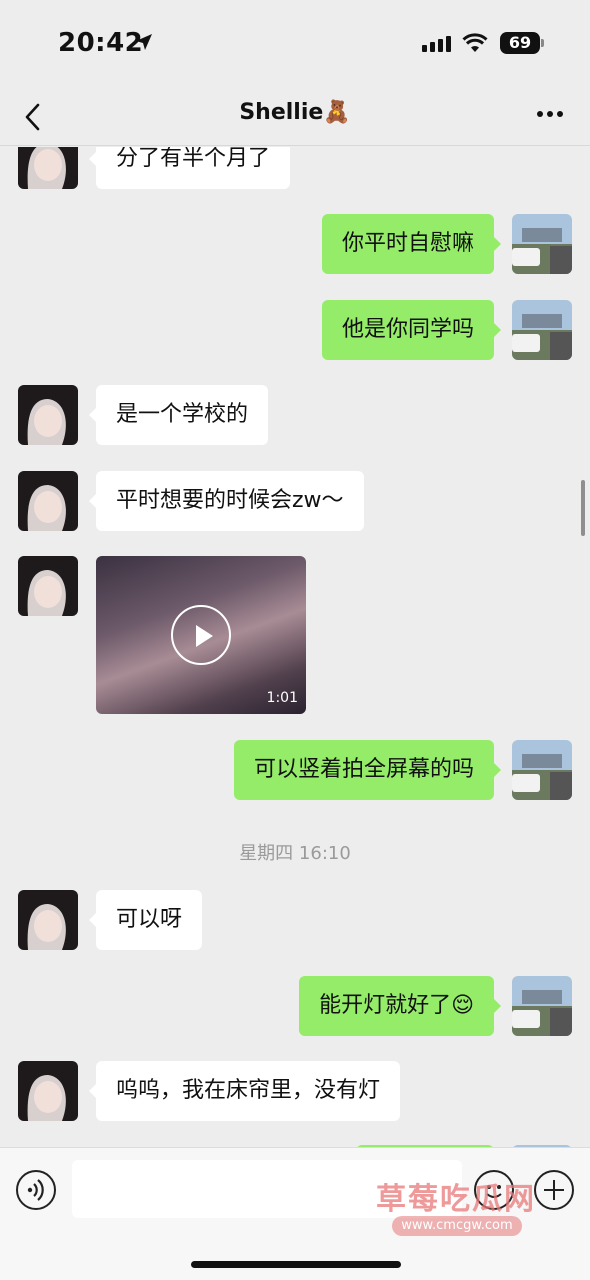 The width and height of the screenshot is (590, 1280). Describe the element at coordinates (583, 508) in the screenshot. I see `scroll-indicator` at that location.